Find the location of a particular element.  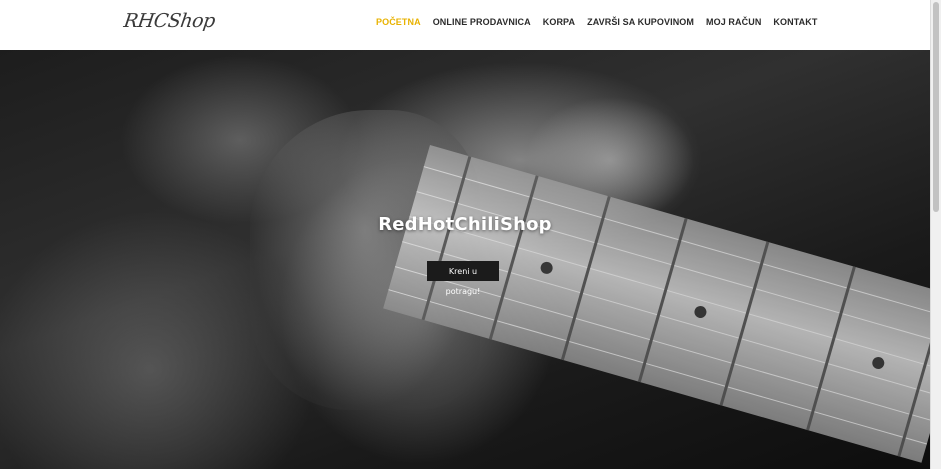

nav-item-online-prodavnica: ONLINE PRODAVNICA is located at coordinates (482, 22).